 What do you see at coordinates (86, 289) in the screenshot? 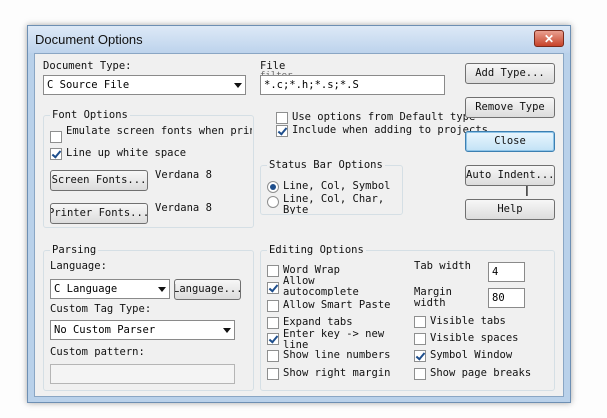
I see `language-value: C Language` at bounding box center [86, 289].